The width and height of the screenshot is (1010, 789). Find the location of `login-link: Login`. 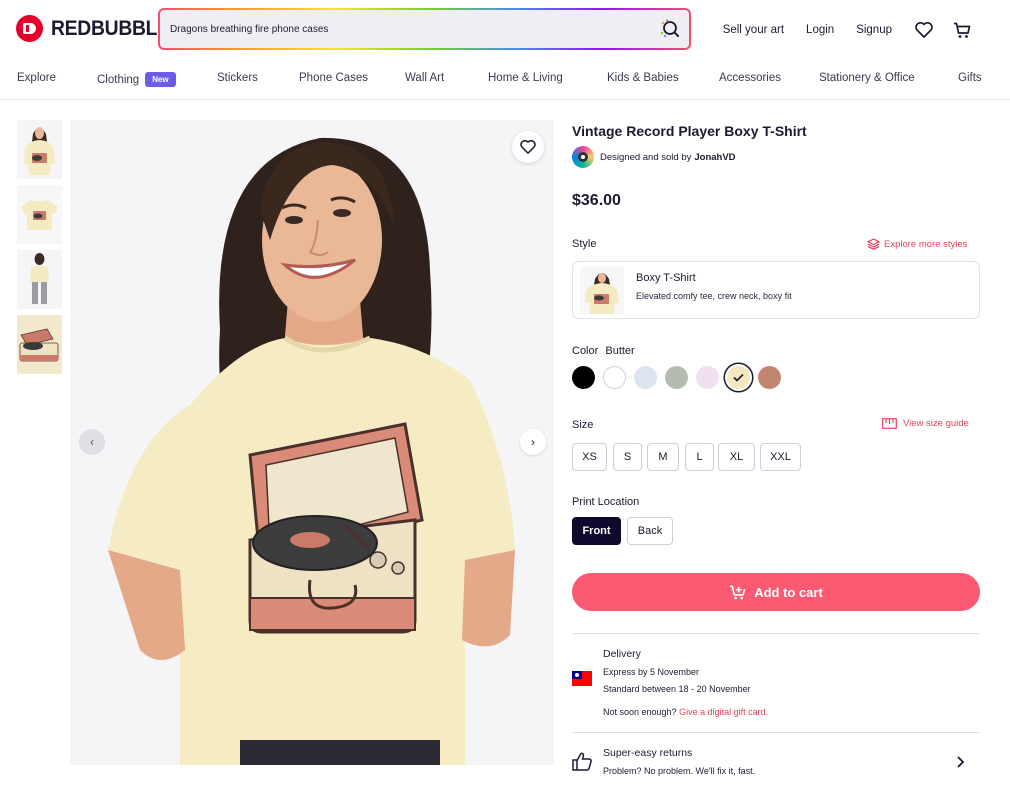

login-link: Login is located at coordinates (820, 30).